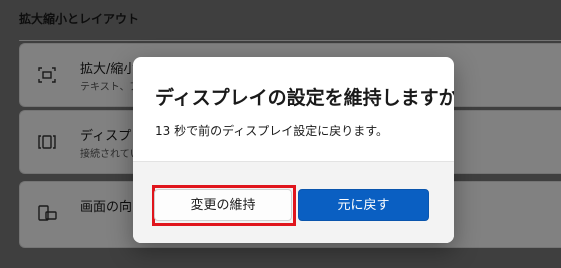  I want to click on dialog-countdown-message: 13 秒で前のディスプレイ設定に戻ります。, so click(272, 131).